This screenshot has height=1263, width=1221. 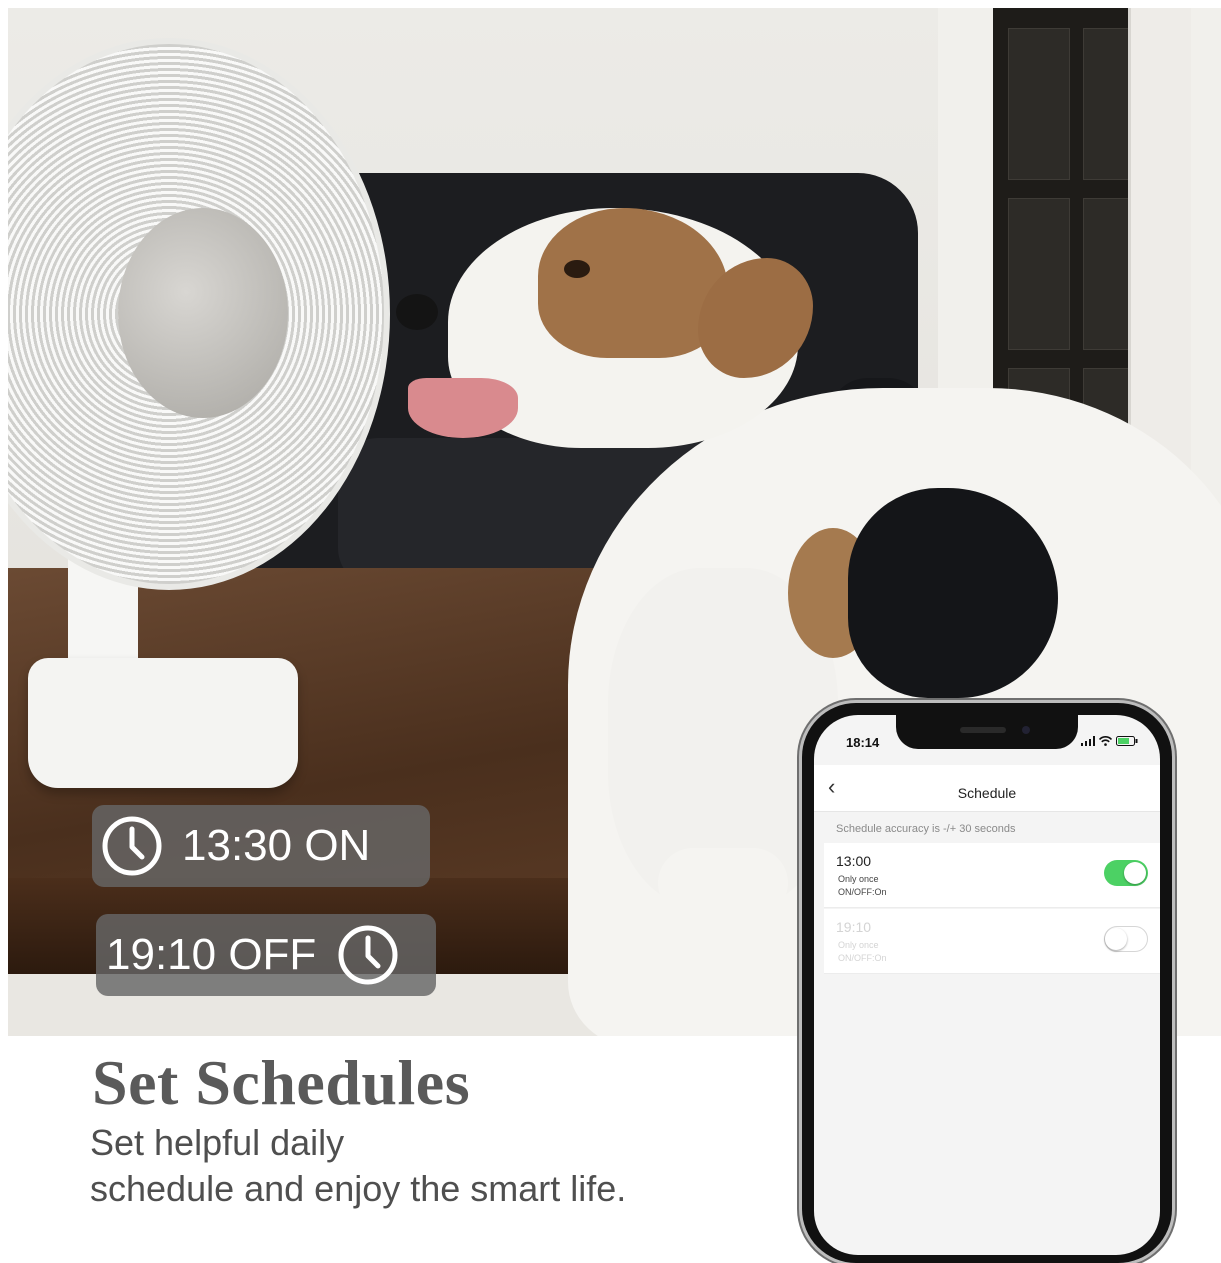 I want to click on speaker-grille, so click(x=983, y=730).